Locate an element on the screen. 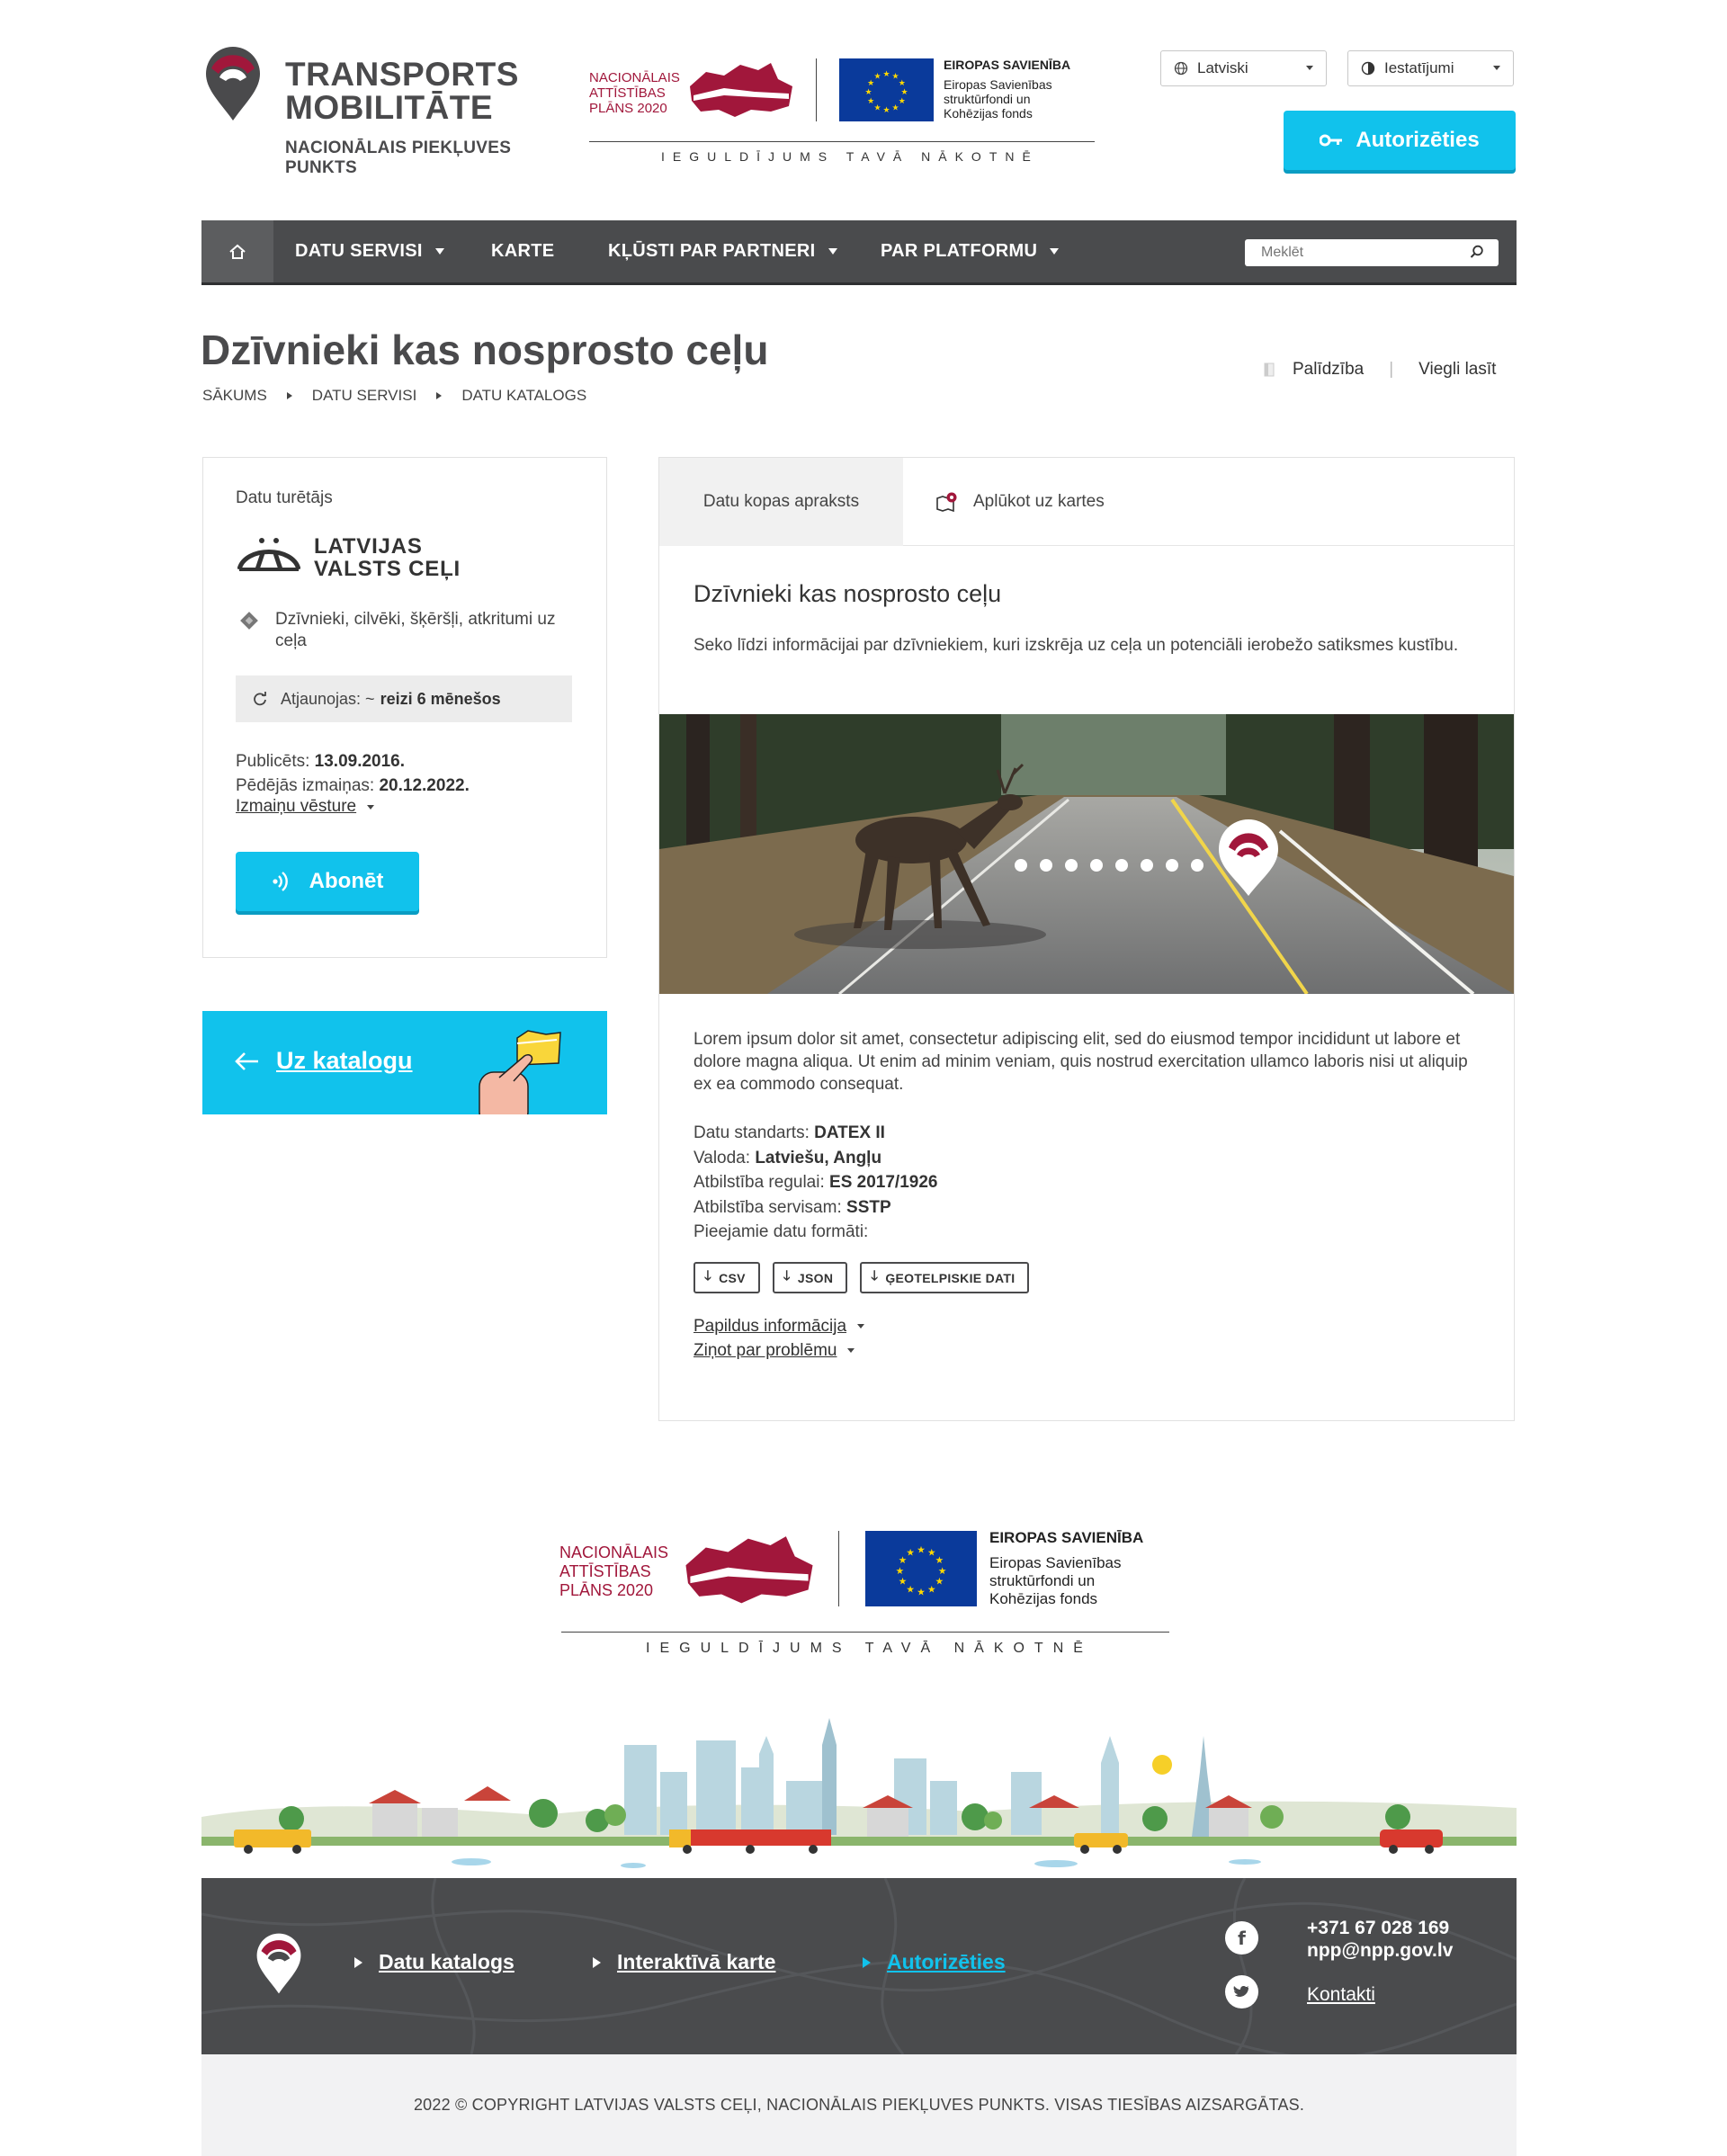 The image size is (1727, 2156). owner-name: LATVIJAS VALSTS CEĻI is located at coordinates (388, 557).